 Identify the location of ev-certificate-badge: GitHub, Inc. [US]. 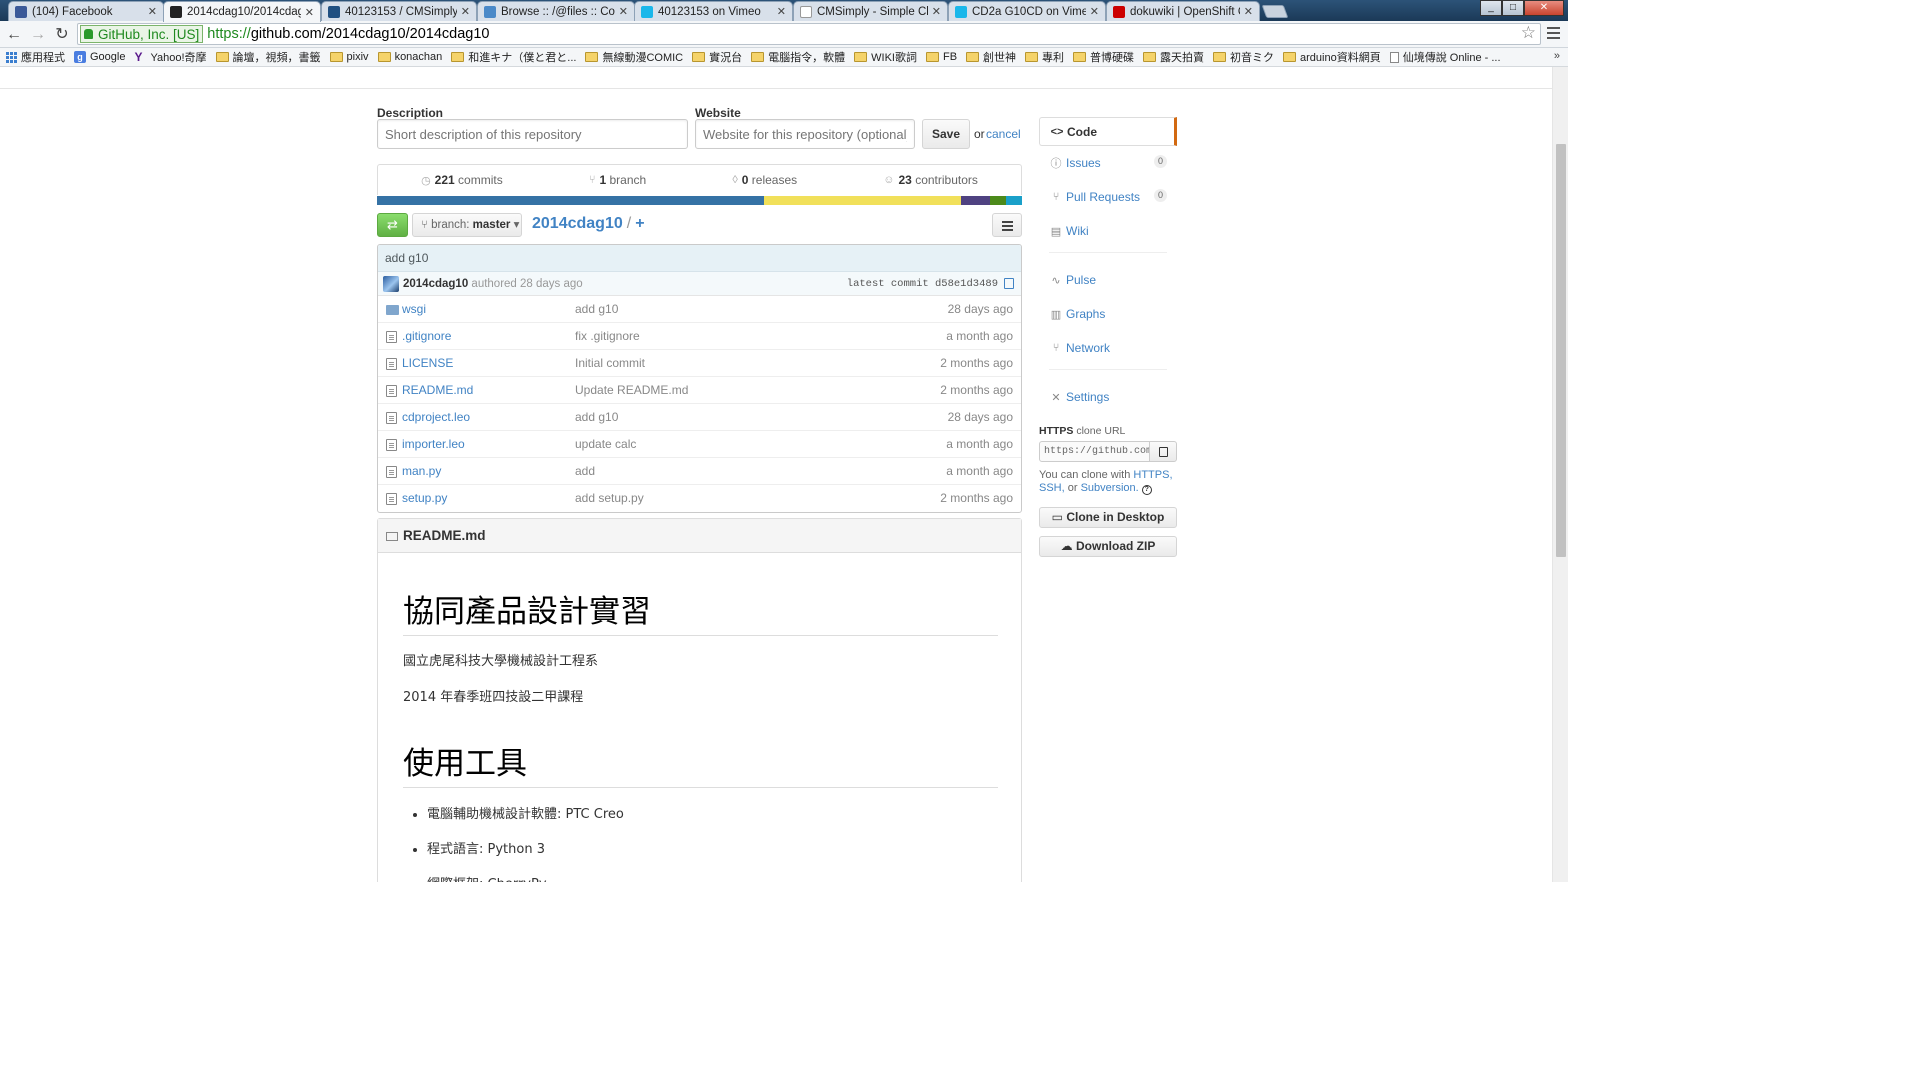
(142, 34).